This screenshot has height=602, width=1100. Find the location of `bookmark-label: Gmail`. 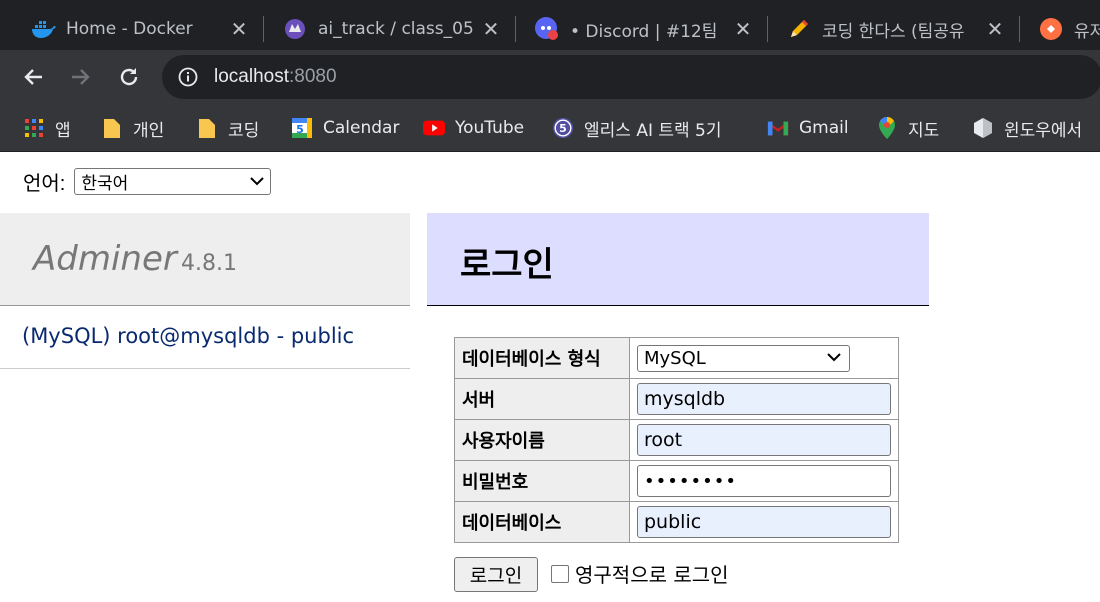

bookmark-label: Gmail is located at coordinates (824, 128).